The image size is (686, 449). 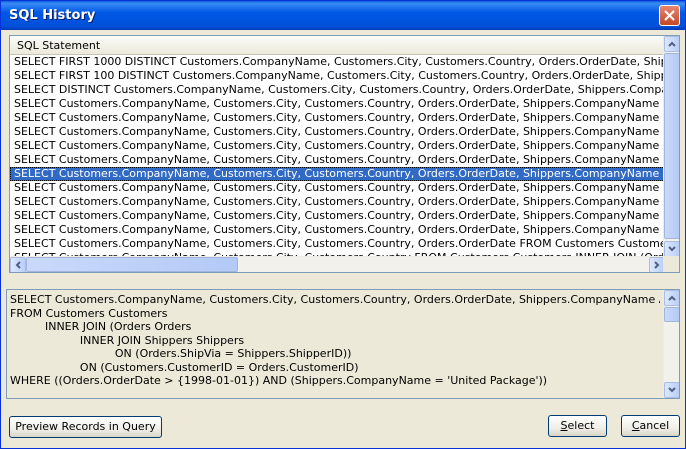 What do you see at coordinates (337, 264) in the screenshot?
I see `list-horizontal-scrollbar` at bounding box center [337, 264].